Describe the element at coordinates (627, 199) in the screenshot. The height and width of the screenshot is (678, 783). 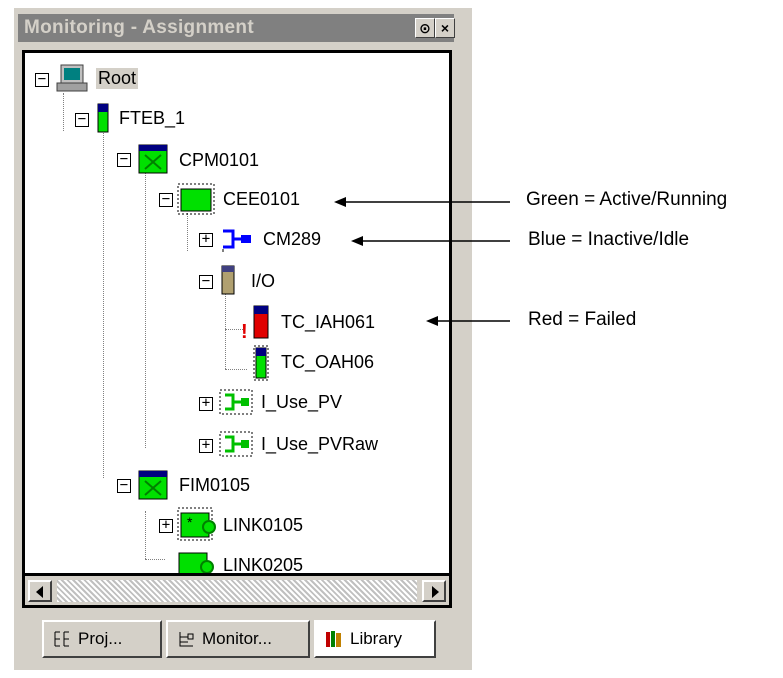
I see `annotation-green: Green = Active/Running` at that location.